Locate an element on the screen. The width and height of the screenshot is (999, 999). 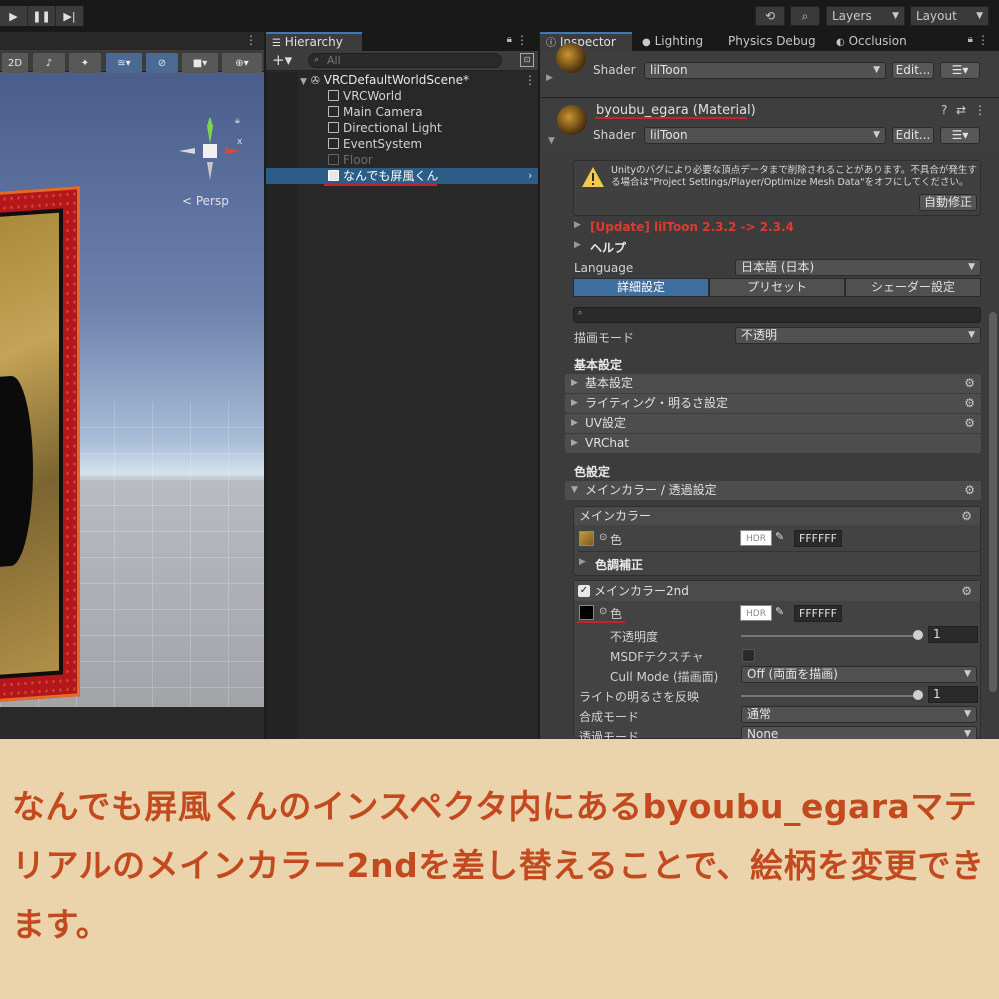
section-uv: ▶ UV設定 ⚙ is located at coordinates (773, 423).